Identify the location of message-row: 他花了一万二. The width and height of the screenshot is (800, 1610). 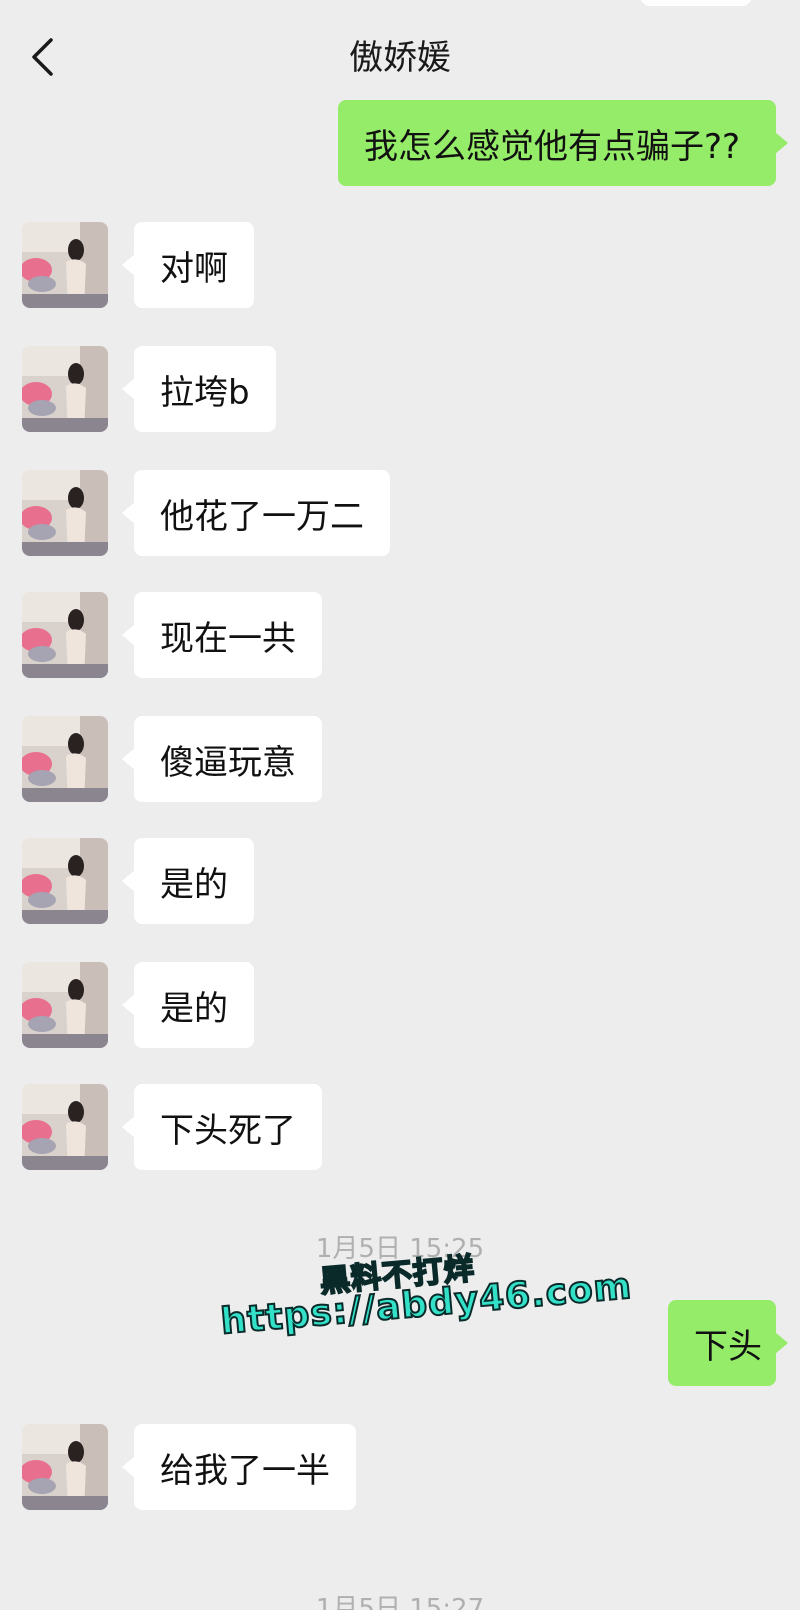
(400, 513).